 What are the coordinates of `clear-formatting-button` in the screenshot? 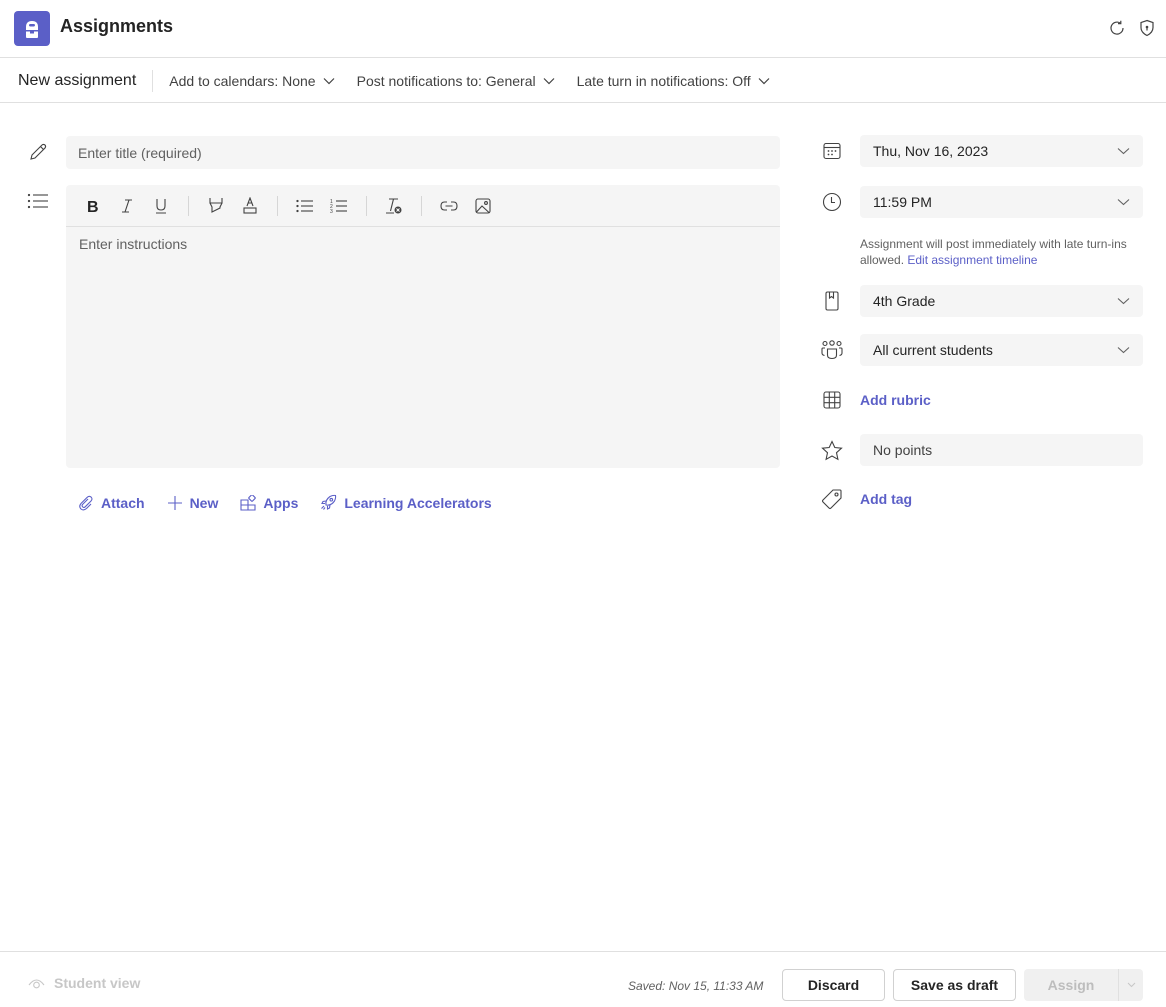 It's located at (394, 206).